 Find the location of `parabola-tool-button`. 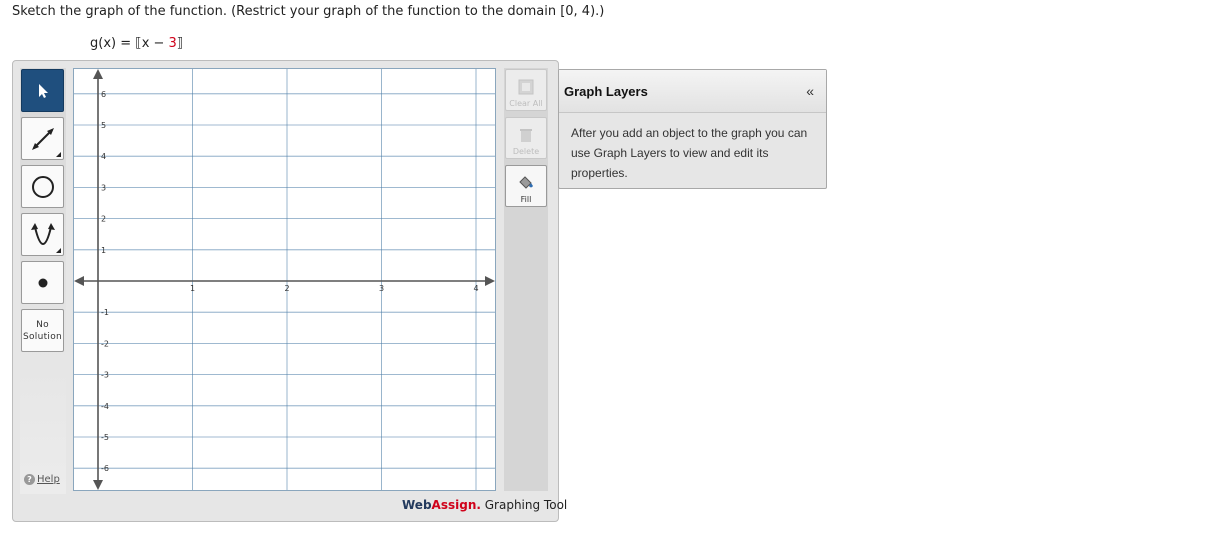

parabola-tool-button is located at coordinates (42, 234).